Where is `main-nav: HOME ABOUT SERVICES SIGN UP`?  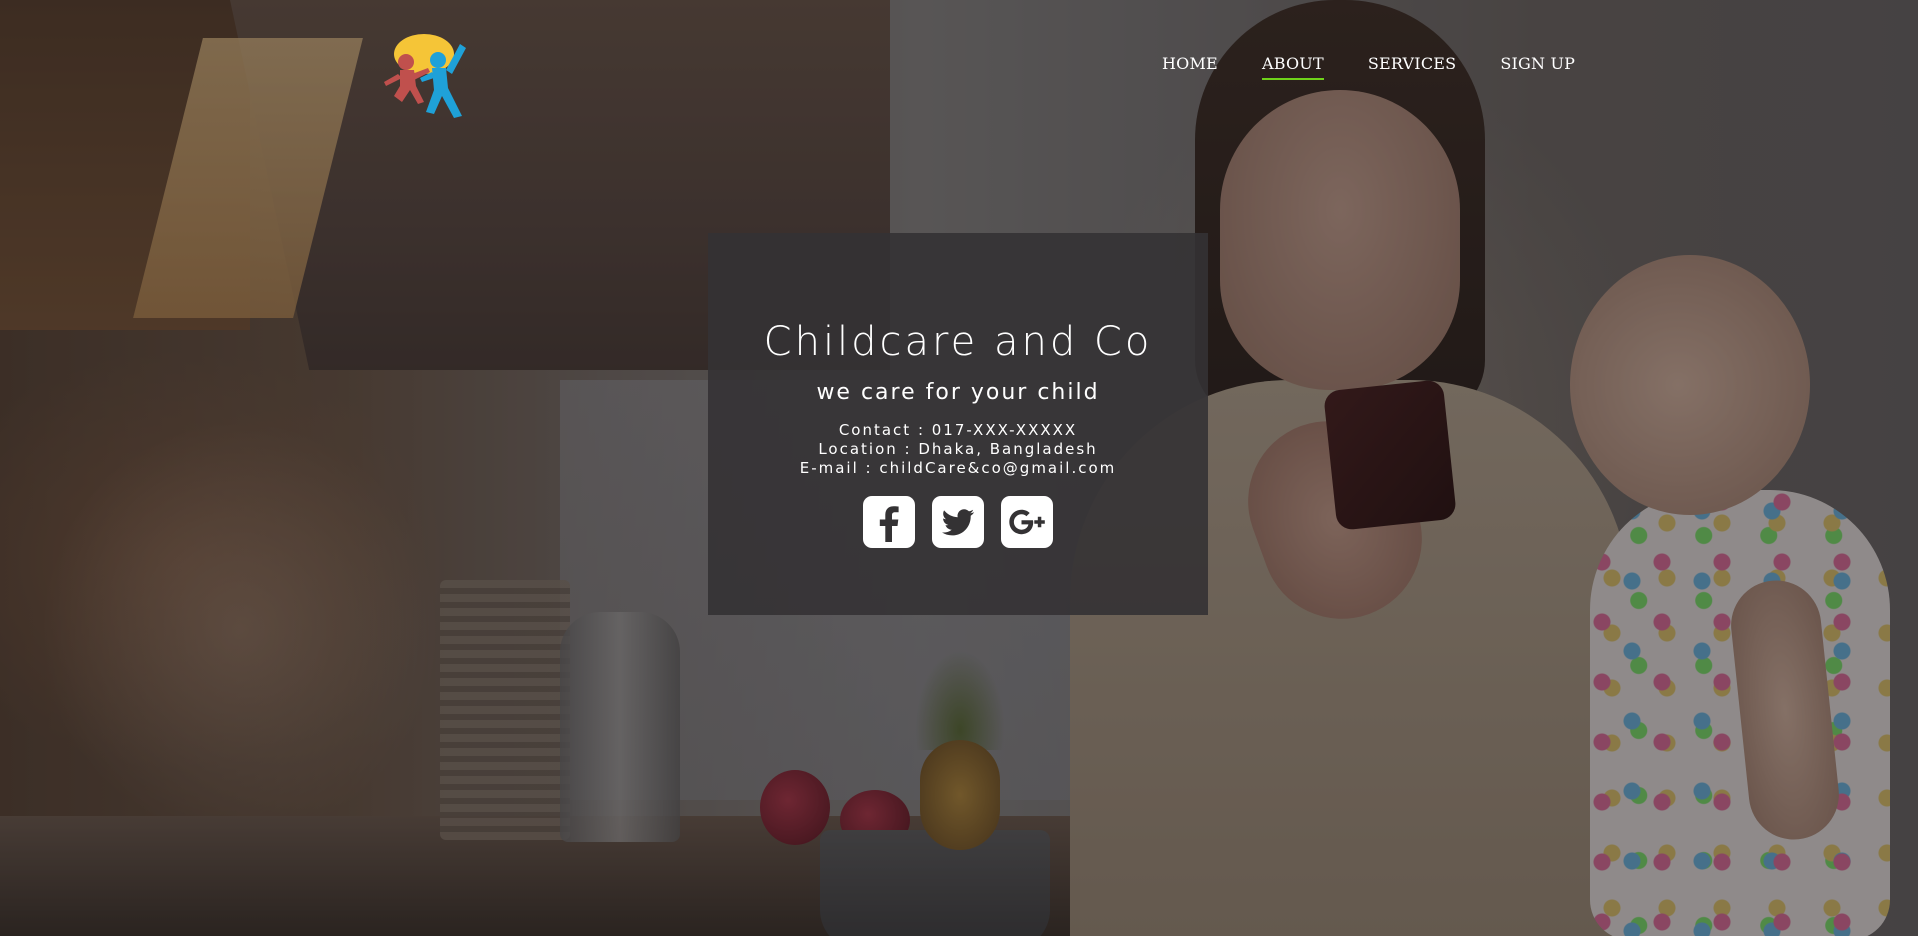 main-nav: HOME ABOUT SERVICES SIGN UP is located at coordinates (1368, 67).